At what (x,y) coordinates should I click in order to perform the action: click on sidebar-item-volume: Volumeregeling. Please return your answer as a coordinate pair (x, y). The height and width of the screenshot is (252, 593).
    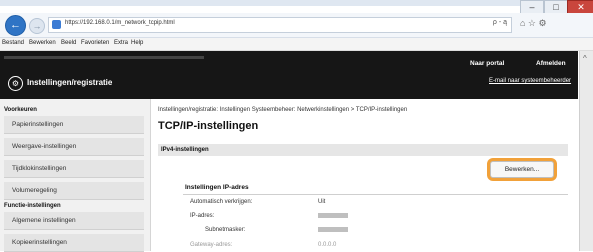
    Looking at the image, I should click on (74, 191).